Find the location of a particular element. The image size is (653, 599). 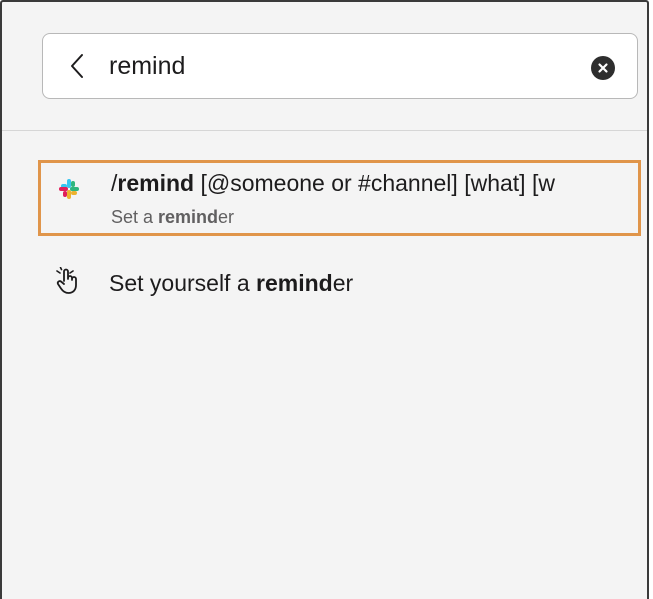

clear-search-button is located at coordinates (603, 68).